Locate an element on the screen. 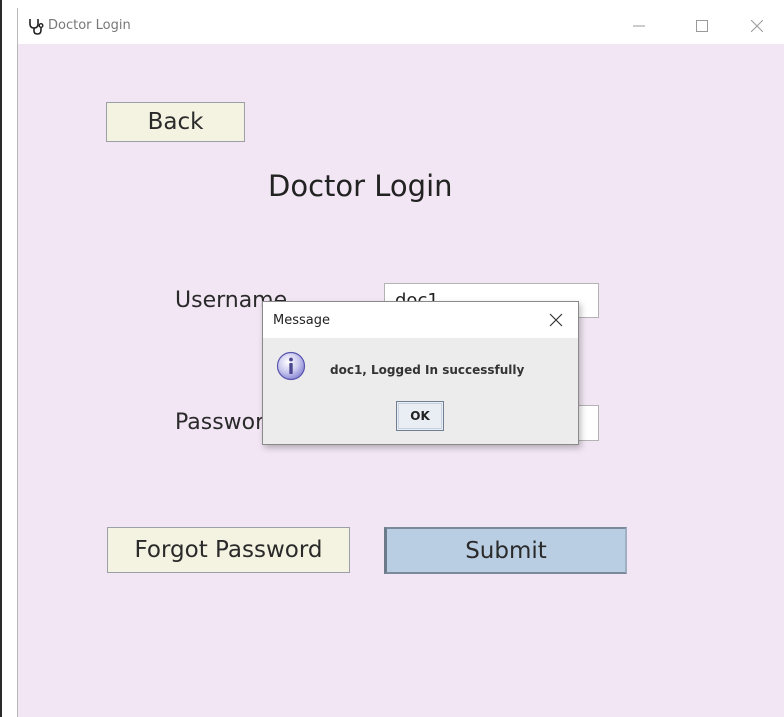 This screenshot has height=717, width=784. back-button: Back is located at coordinates (175, 122).